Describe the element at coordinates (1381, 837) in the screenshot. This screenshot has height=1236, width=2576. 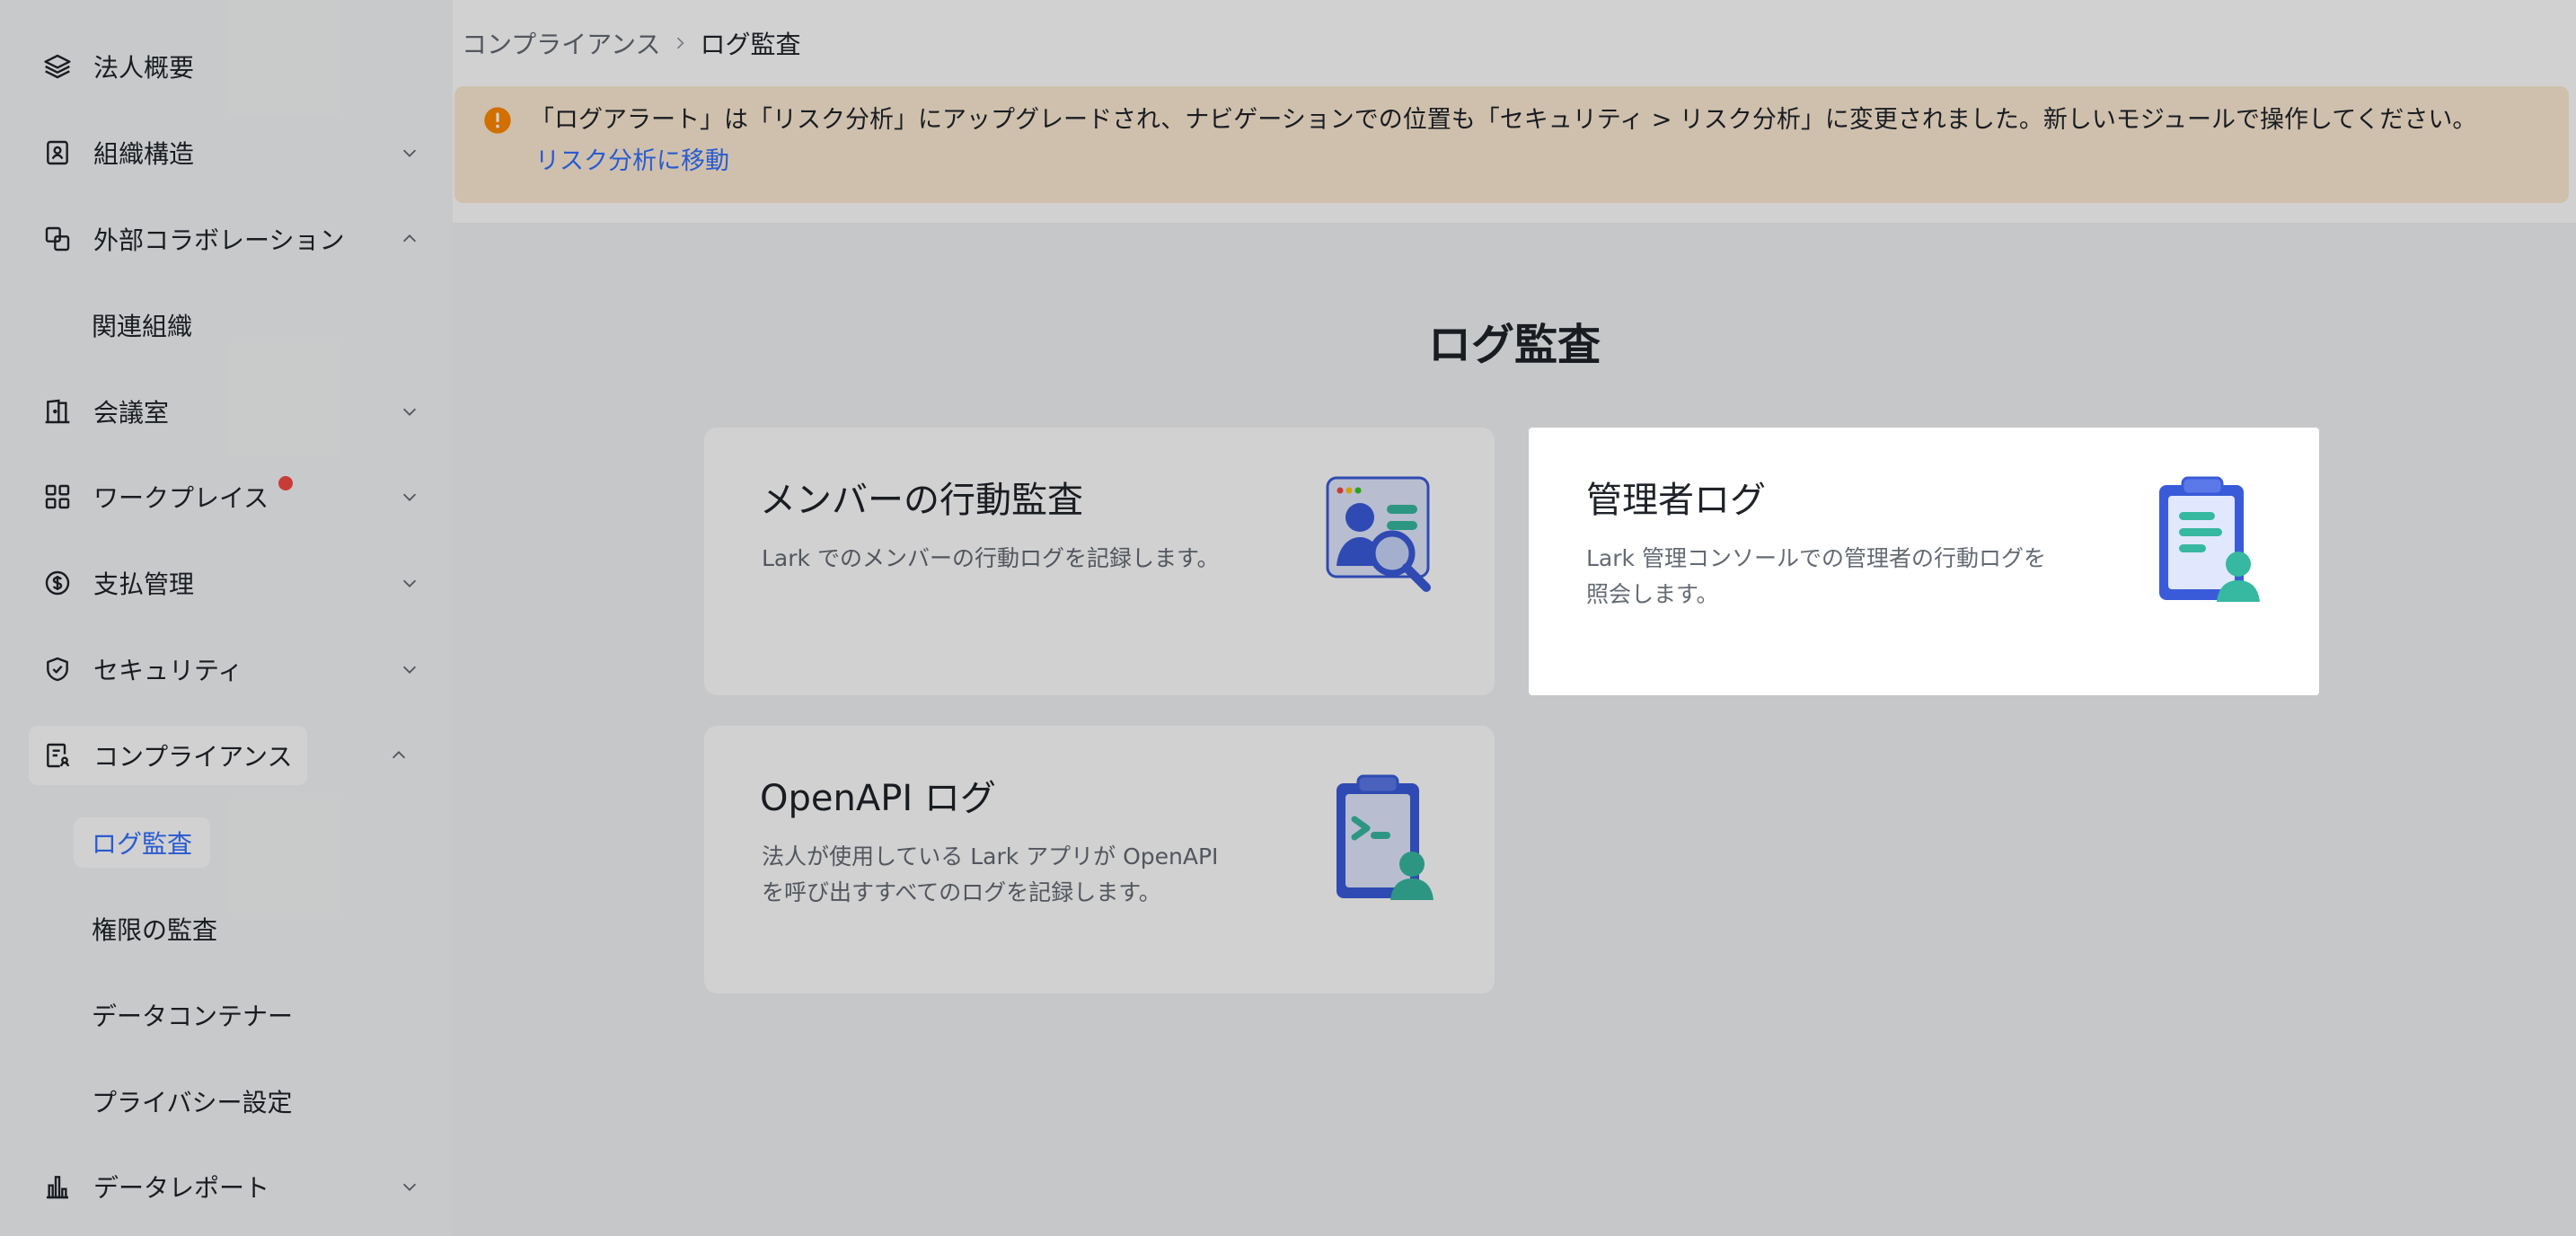
I see `api-clipboard-illustration` at that location.